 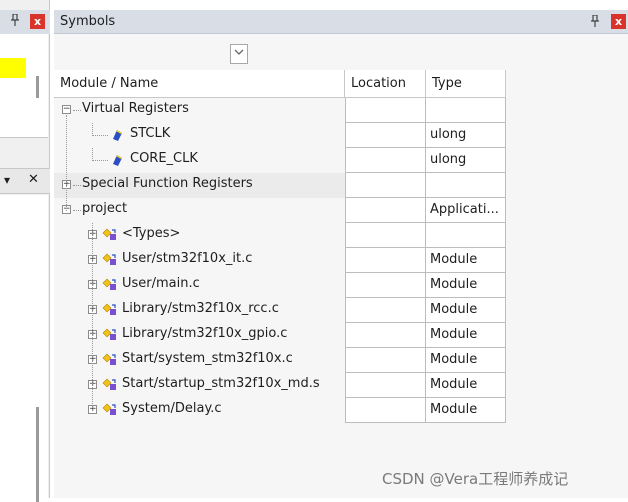 I want to click on watermark: CSDN @Vera工程师养成记, so click(x=475, y=479).